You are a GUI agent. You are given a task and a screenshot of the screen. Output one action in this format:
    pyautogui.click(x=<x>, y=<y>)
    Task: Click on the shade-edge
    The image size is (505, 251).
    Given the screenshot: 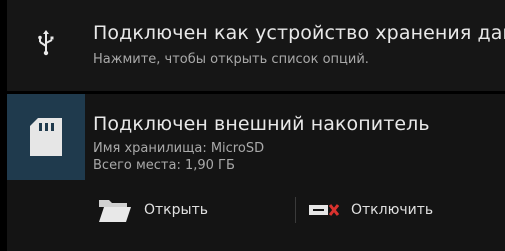 What is the action you would take?
    pyautogui.click(x=3, y=125)
    